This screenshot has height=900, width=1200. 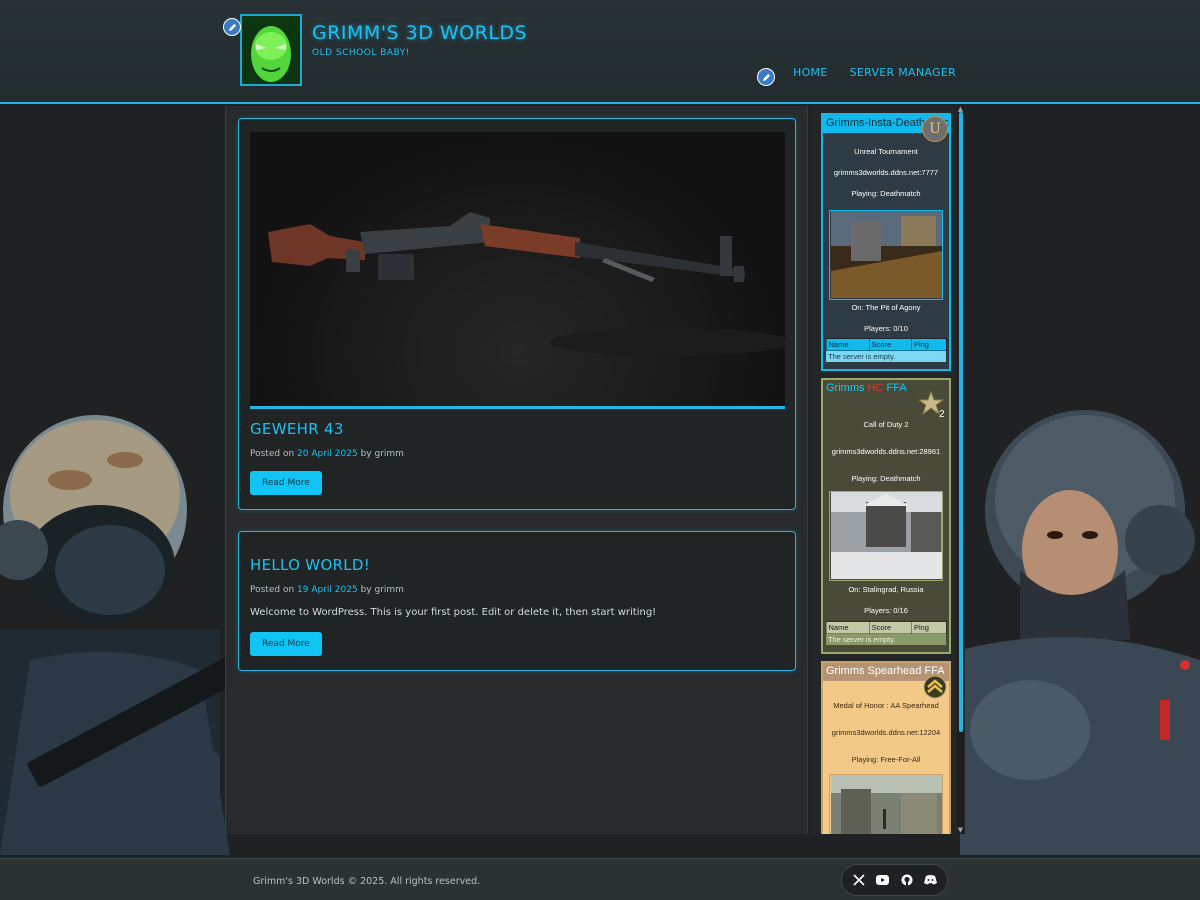 I want to click on x-icon, so click(x=859, y=880).